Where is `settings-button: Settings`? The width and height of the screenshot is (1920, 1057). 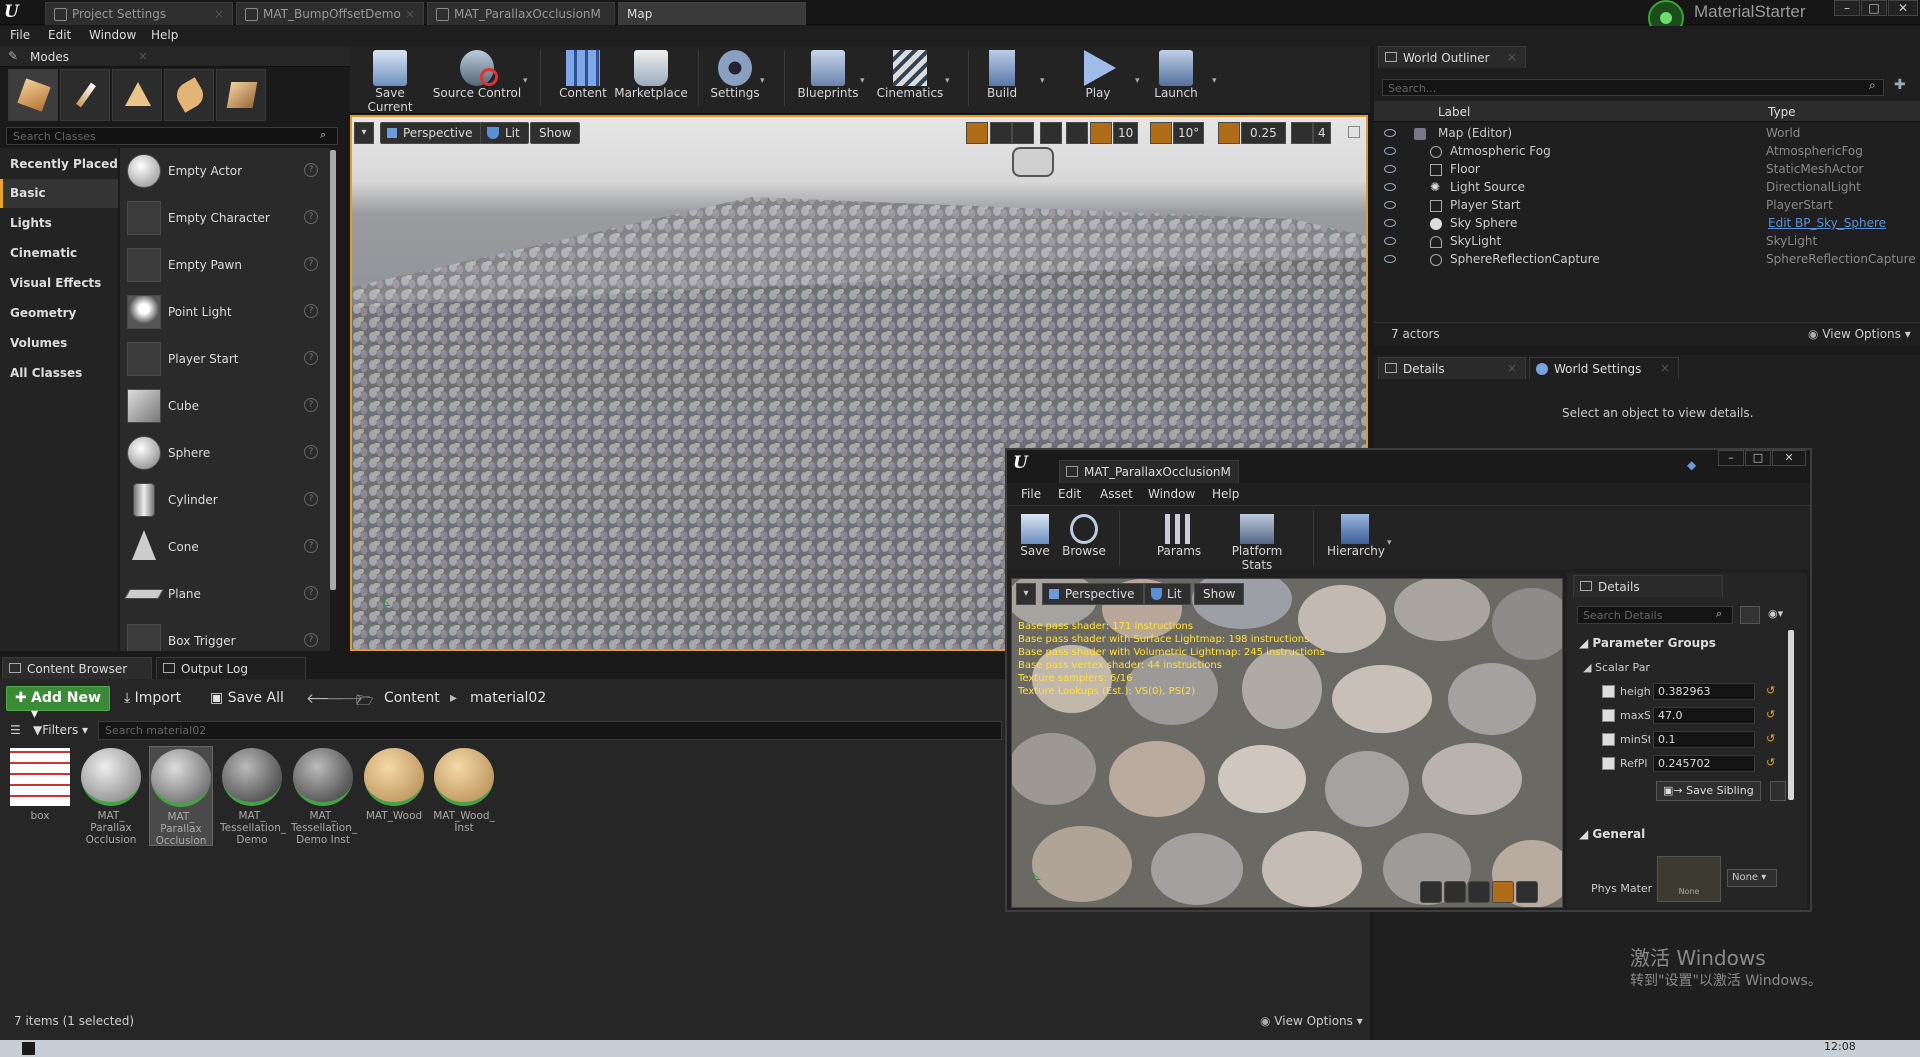
settings-button: Settings is located at coordinates (735, 78).